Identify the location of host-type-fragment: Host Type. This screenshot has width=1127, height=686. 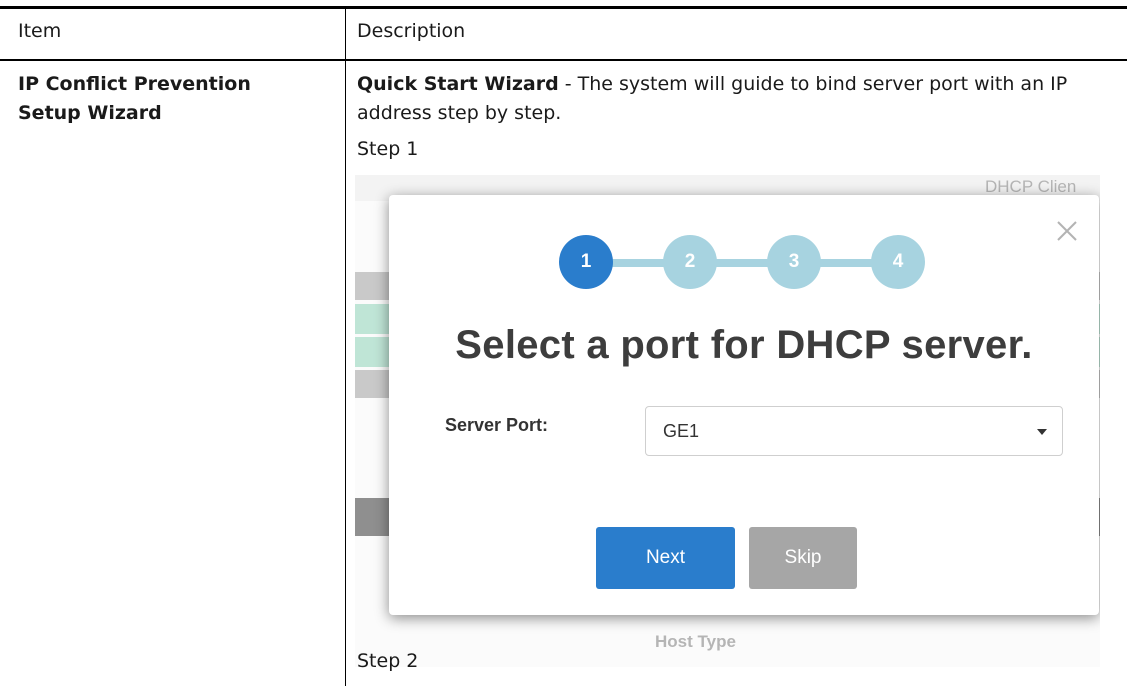
(695, 641).